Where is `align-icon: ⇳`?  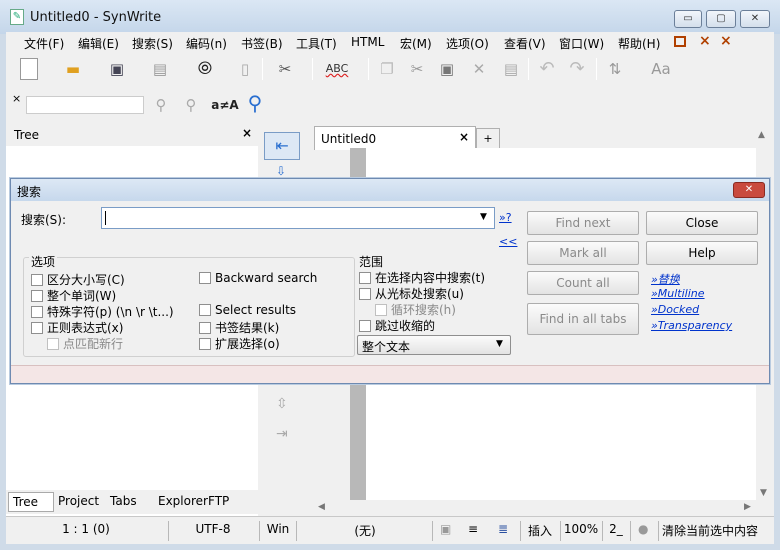
align-icon: ⇳ is located at coordinates (282, 404).